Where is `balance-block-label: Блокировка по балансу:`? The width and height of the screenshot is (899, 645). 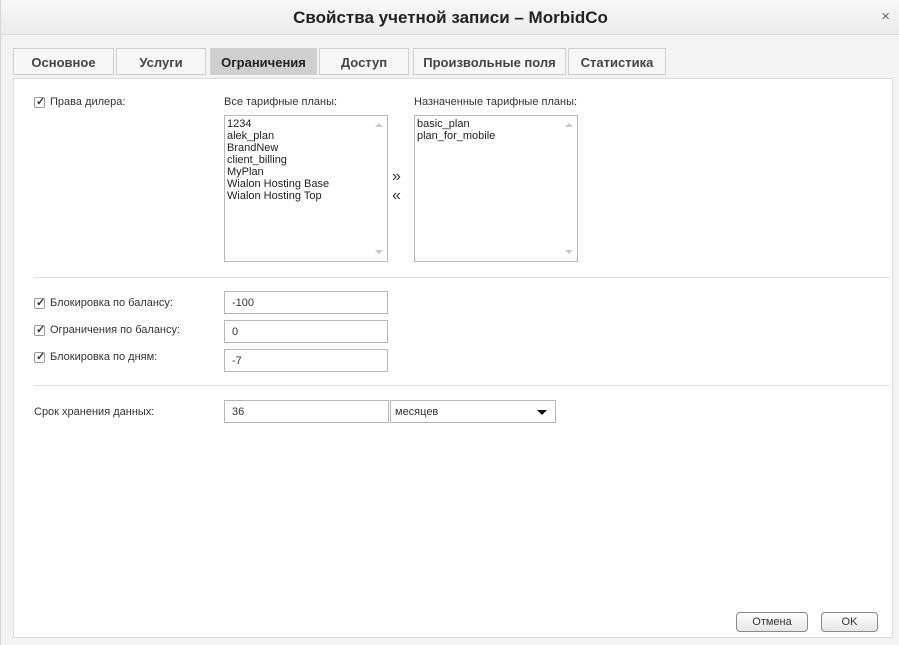
balance-block-label: Блокировка по балансу: is located at coordinates (111, 303).